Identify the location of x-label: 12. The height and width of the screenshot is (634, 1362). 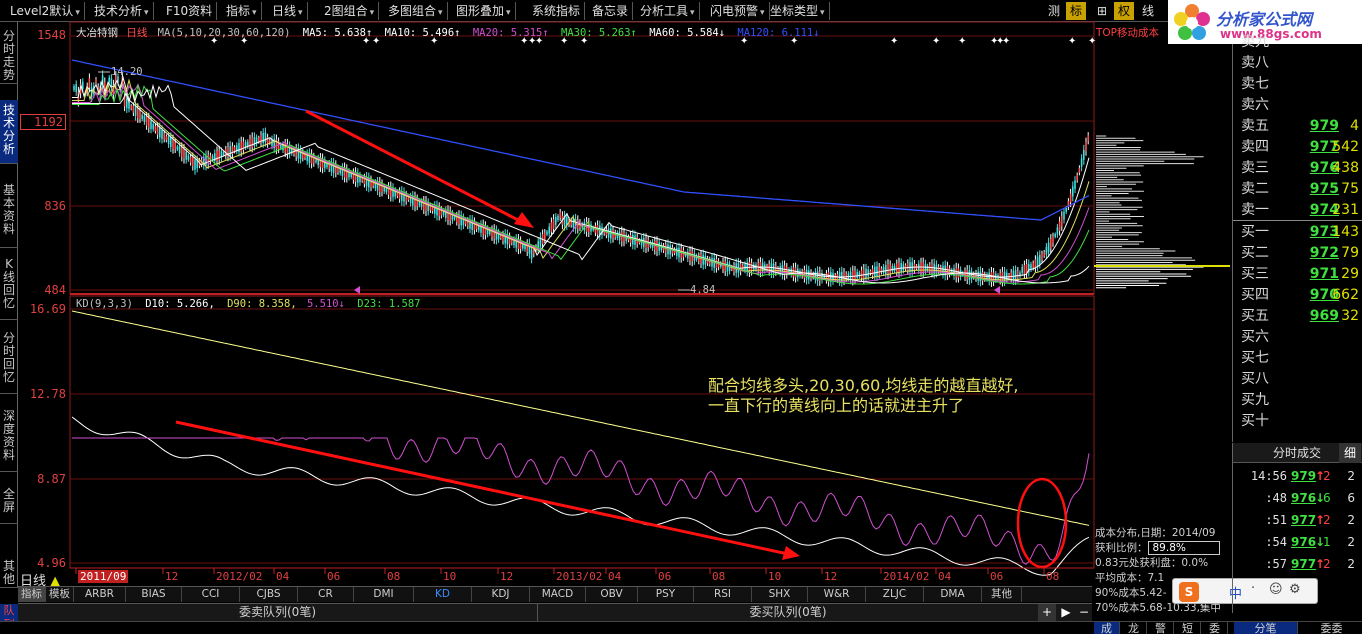
(507, 576).